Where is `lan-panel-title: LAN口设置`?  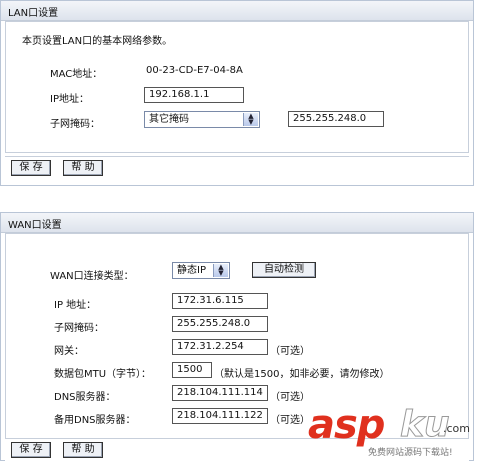
lan-panel-title: LAN口设置 is located at coordinates (33, 13).